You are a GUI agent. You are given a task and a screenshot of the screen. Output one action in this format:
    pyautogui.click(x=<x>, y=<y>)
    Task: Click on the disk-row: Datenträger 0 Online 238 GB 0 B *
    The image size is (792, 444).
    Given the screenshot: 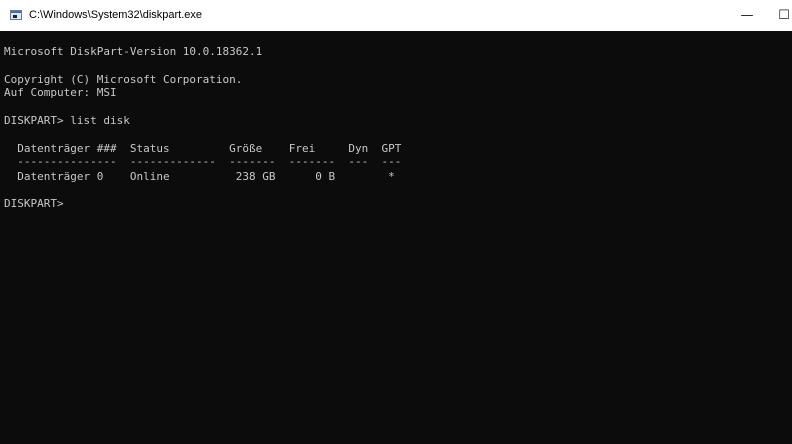 What is the action you would take?
    pyautogui.click(x=199, y=176)
    